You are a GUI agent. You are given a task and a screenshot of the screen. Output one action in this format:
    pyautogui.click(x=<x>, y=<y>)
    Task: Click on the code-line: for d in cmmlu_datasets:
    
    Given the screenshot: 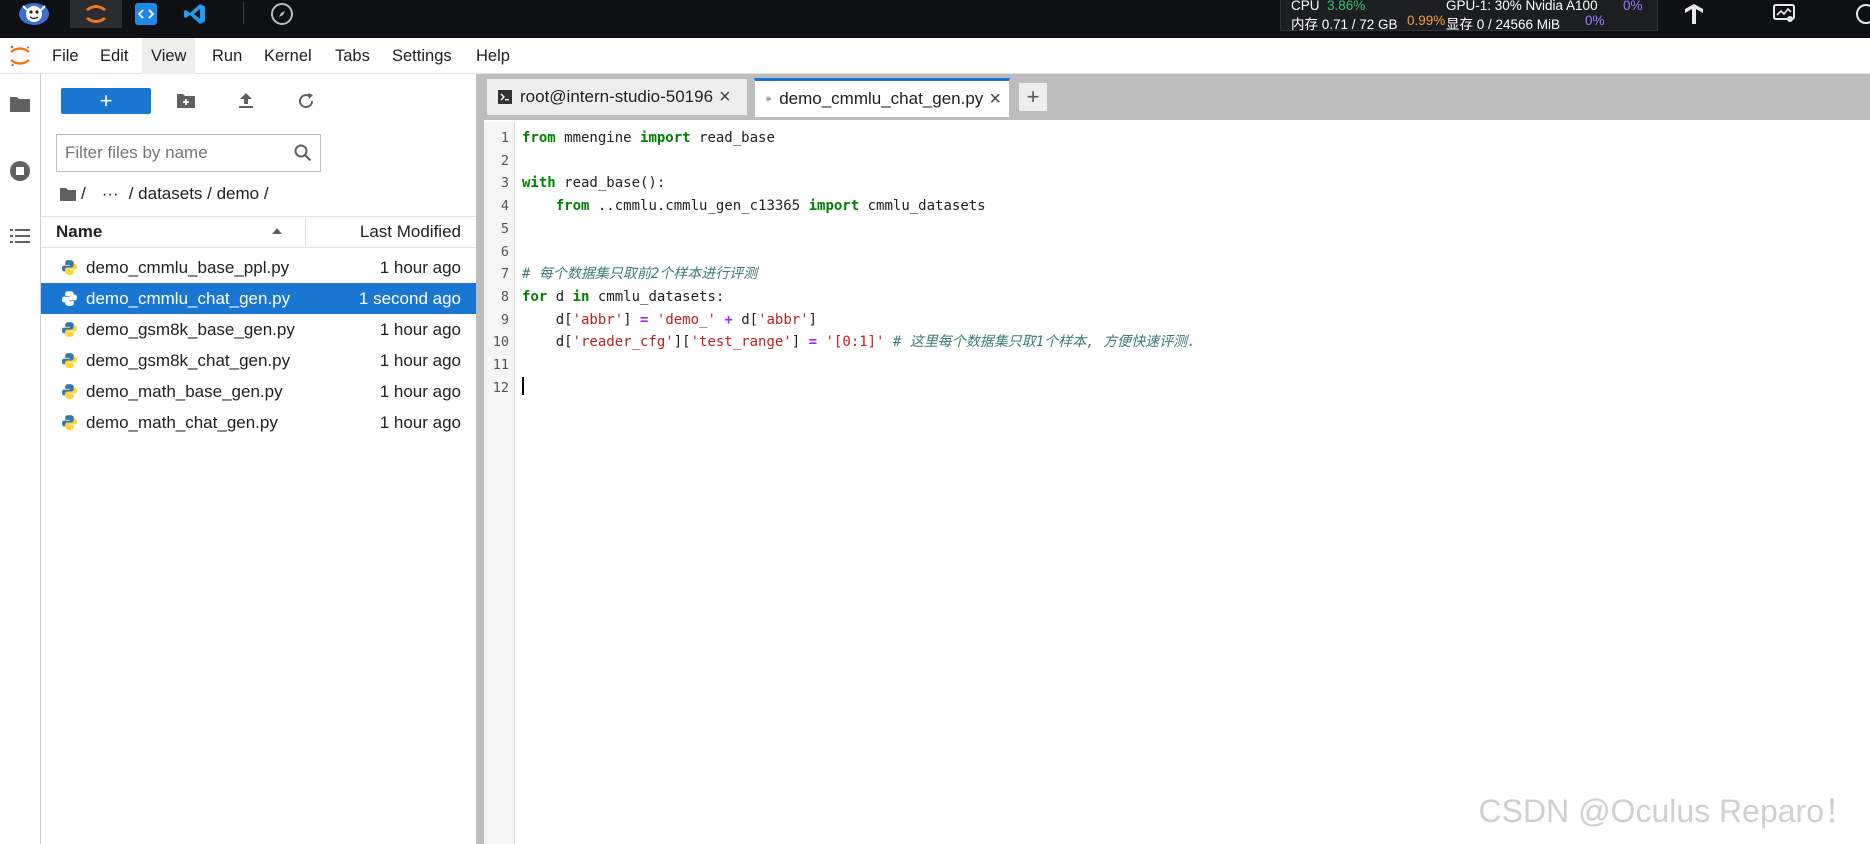 What is the action you would take?
    pyautogui.click(x=623, y=297)
    